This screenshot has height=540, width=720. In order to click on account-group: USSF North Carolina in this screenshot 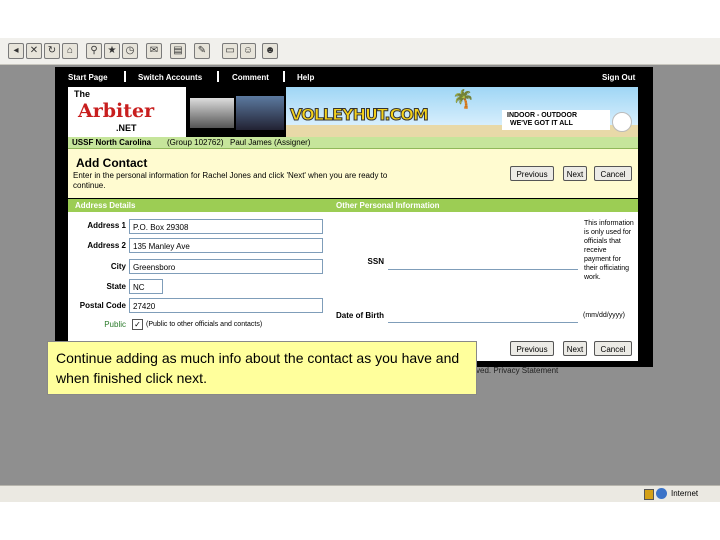, I will do `click(112, 142)`.